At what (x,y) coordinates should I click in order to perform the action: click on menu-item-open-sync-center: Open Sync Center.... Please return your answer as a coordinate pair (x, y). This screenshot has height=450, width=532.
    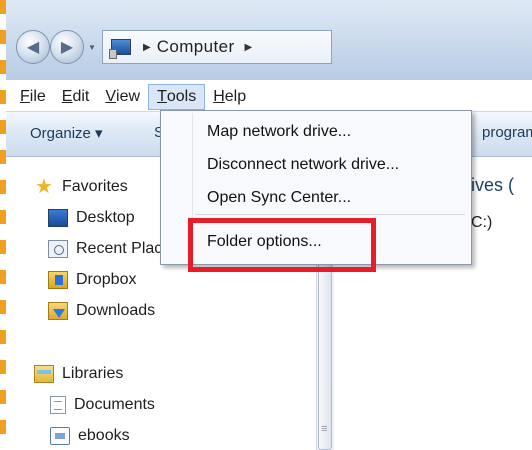
    Looking at the image, I should click on (279, 198).